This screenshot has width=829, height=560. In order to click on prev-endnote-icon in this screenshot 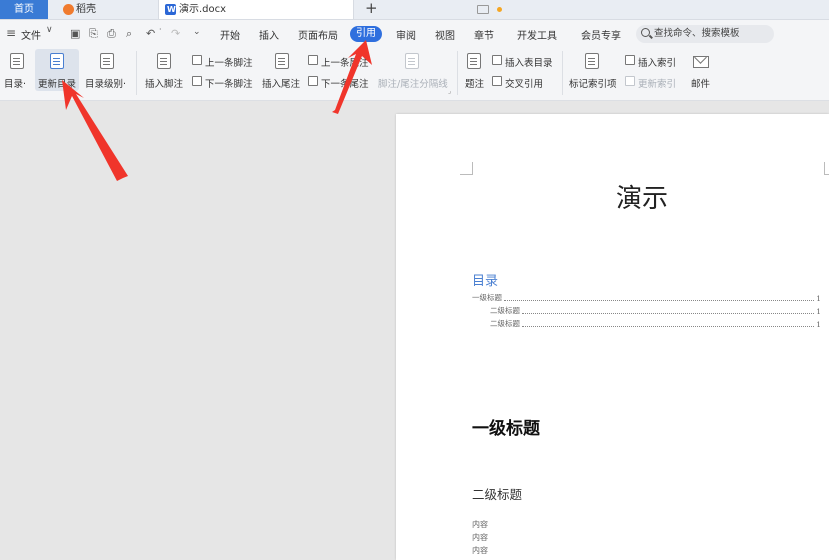, I will do `click(313, 60)`.